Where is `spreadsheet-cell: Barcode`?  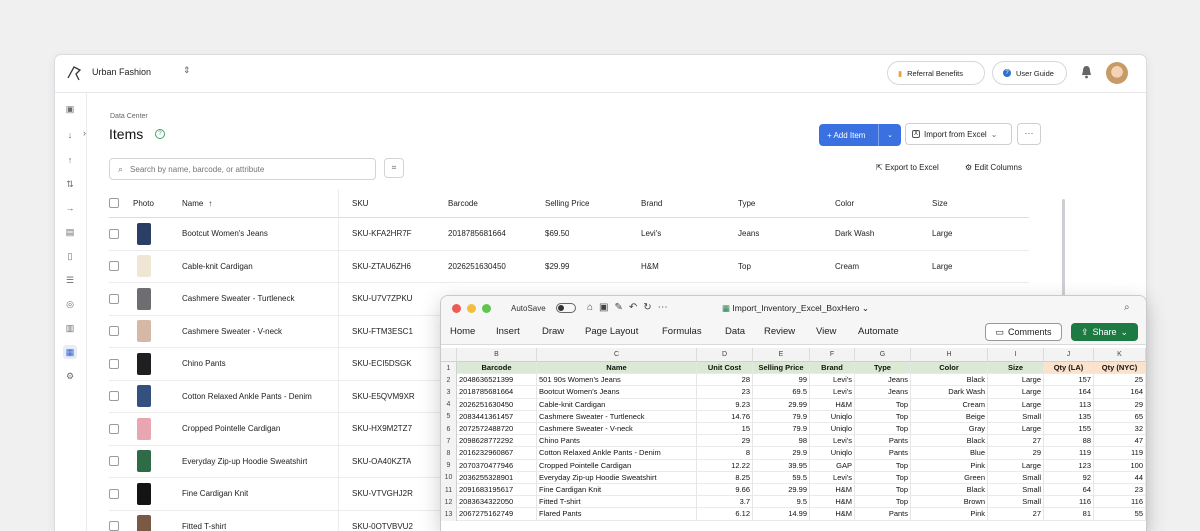 spreadsheet-cell: Barcode is located at coordinates (497, 368).